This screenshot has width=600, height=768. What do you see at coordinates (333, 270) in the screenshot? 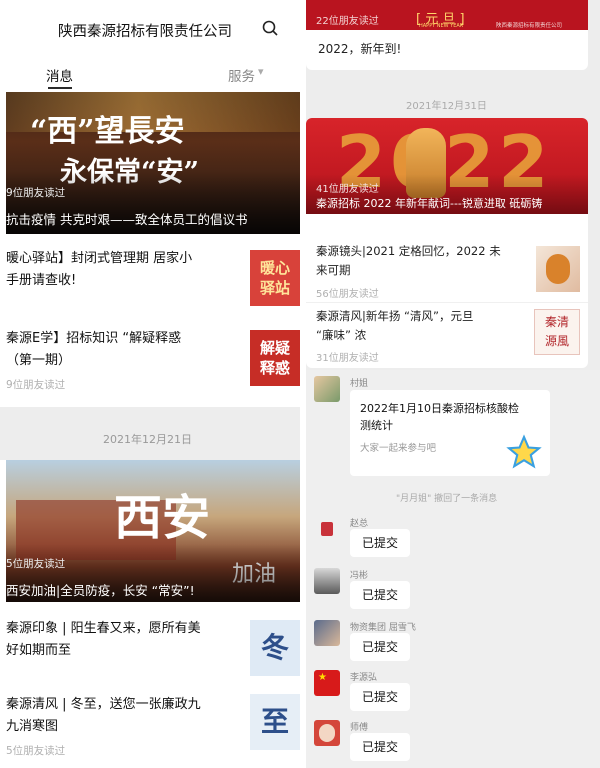
I see `review-title-line-2: 来可期` at bounding box center [333, 270].